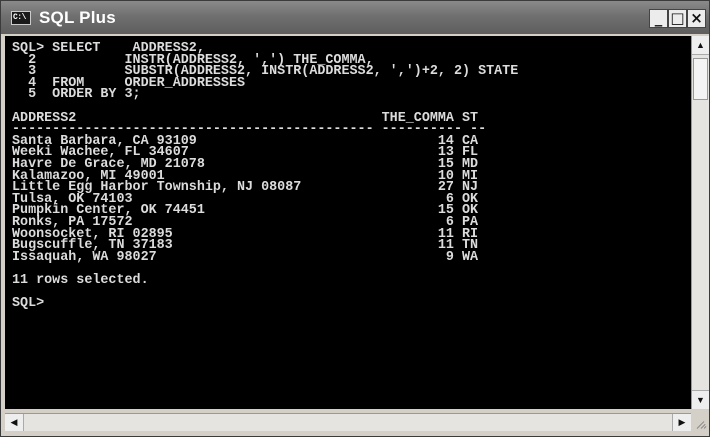  I want to click on resize-grip-icon, so click(700, 422).